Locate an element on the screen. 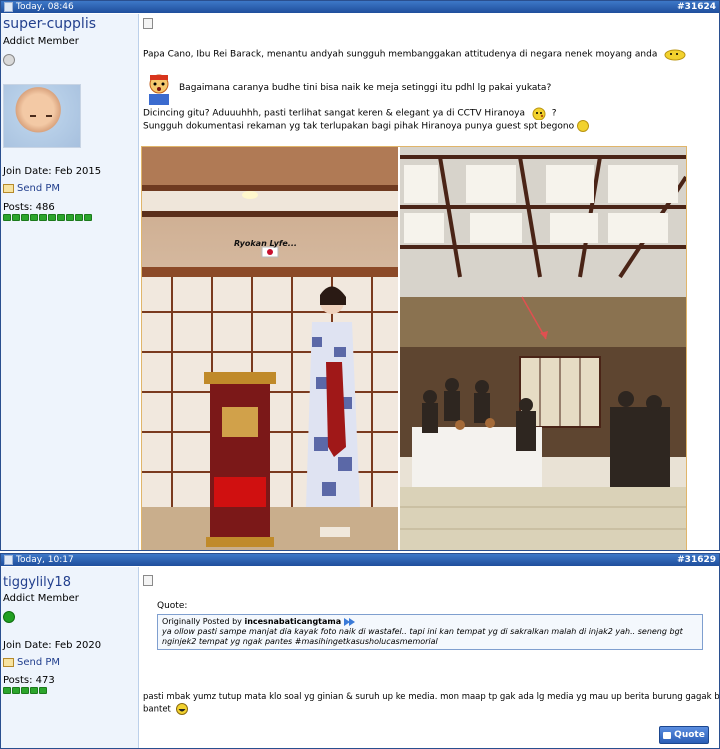  quote-attribution: Originally Posted by incesnabaticangtama is located at coordinates (258, 621).